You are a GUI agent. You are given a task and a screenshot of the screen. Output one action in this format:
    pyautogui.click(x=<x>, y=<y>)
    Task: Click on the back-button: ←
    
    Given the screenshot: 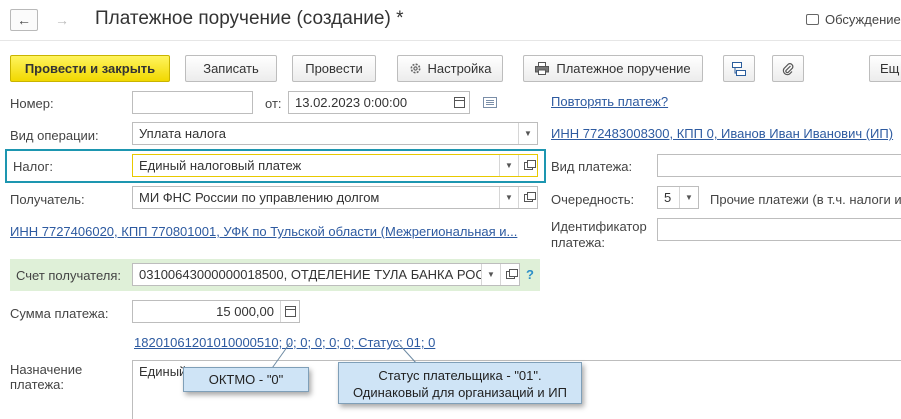 What is the action you would take?
    pyautogui.click(x=24, y=20)
    